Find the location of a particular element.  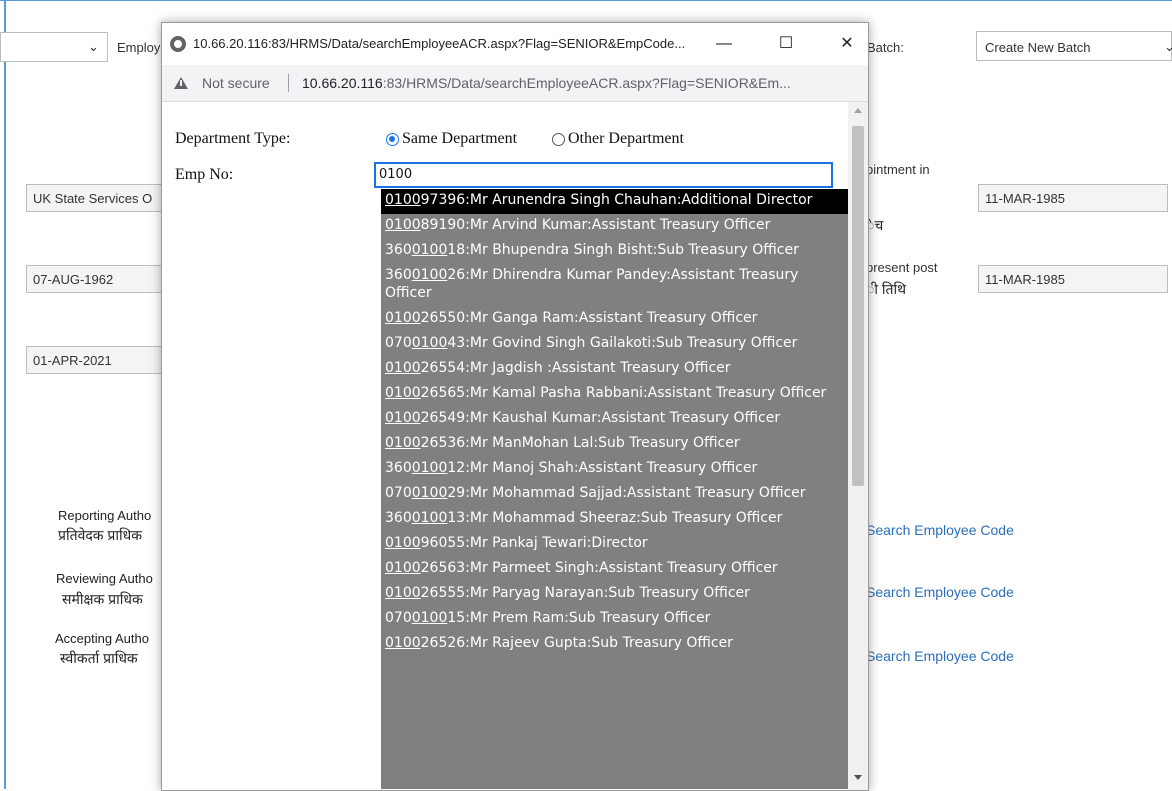

globe-icon is located at coordinates (178, 44).